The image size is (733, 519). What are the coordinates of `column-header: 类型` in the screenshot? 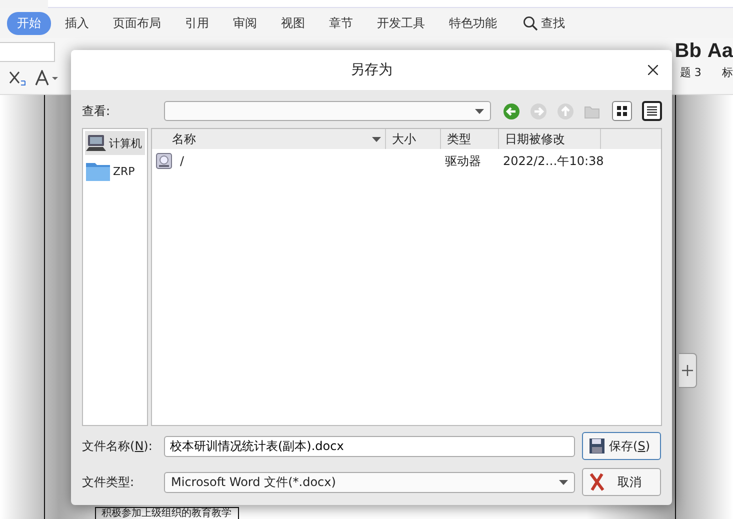 It's located at (470, 139).